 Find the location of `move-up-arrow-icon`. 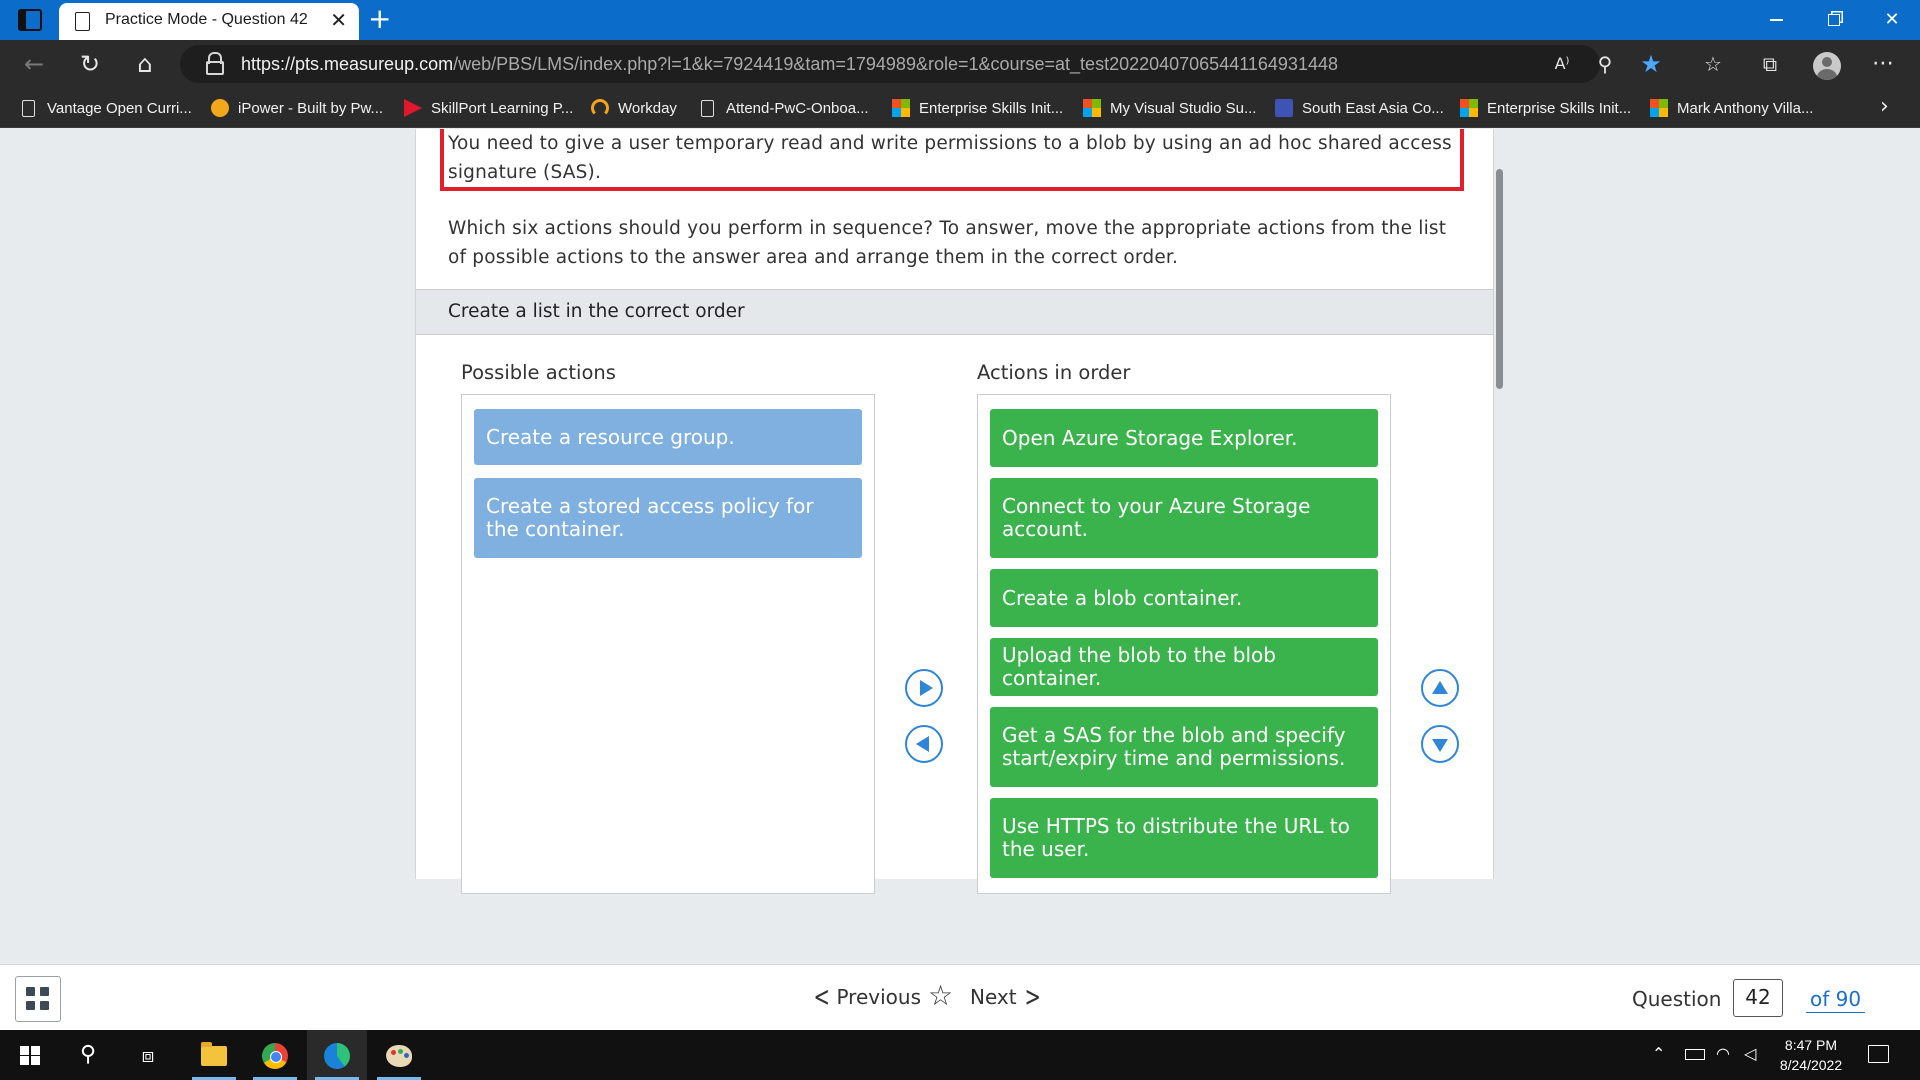

move-up-arrow-icon is located at coordinates (1440, 688).